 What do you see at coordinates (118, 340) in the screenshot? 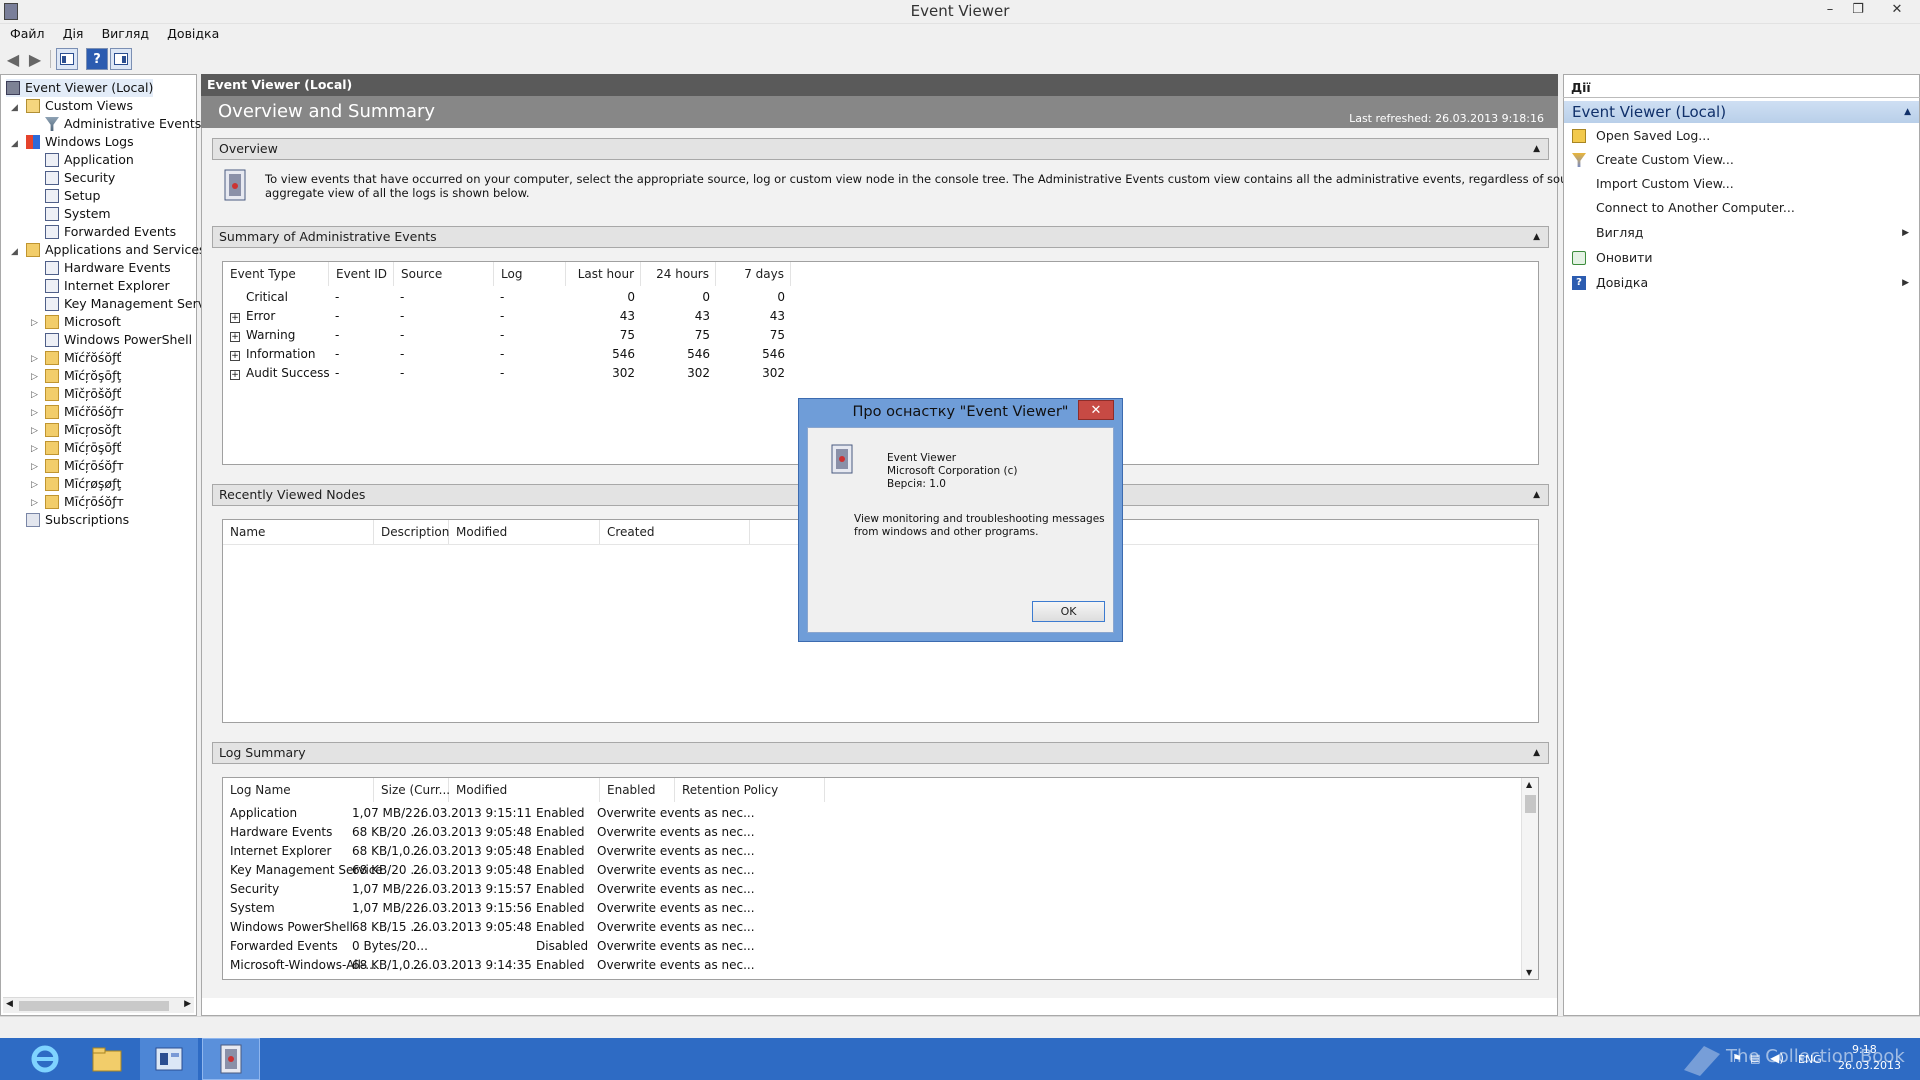
I see `tree-item-windows-powershell: Windows PowerShell` at bounding box center [118, 340].